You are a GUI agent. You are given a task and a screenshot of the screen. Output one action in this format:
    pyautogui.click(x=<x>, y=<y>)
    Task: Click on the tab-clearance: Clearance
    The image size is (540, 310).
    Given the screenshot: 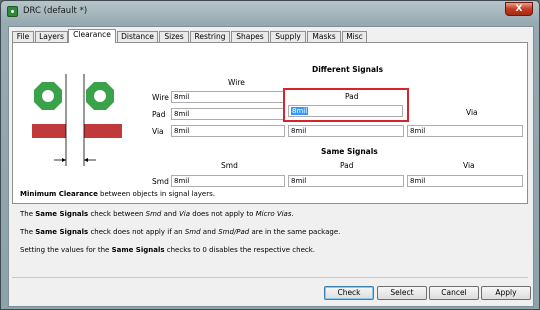 What is the action you would take?
    pyautogui.click(x=92, y=36)
    